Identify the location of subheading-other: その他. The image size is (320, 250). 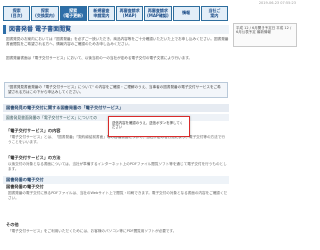
(12, 224).